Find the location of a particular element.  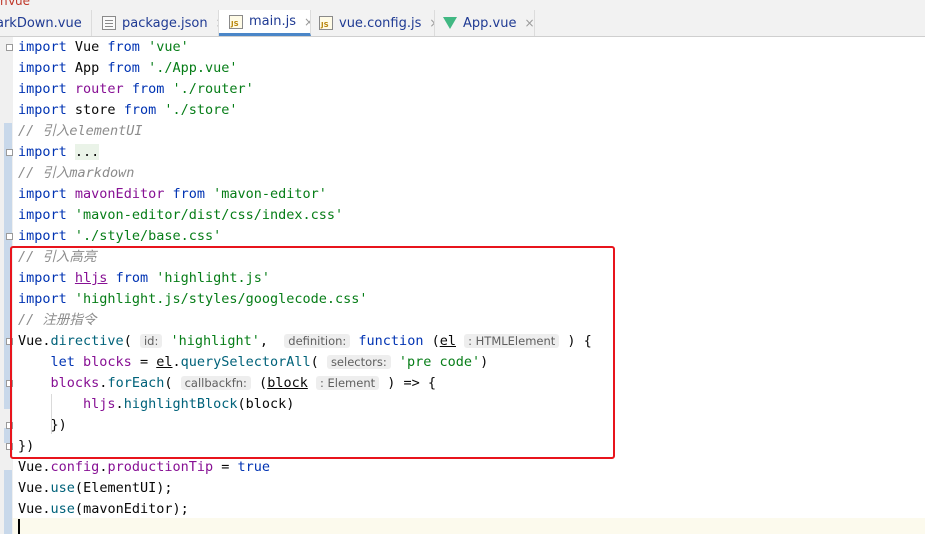

vue-file-icon is located at coordinates (450, 23).